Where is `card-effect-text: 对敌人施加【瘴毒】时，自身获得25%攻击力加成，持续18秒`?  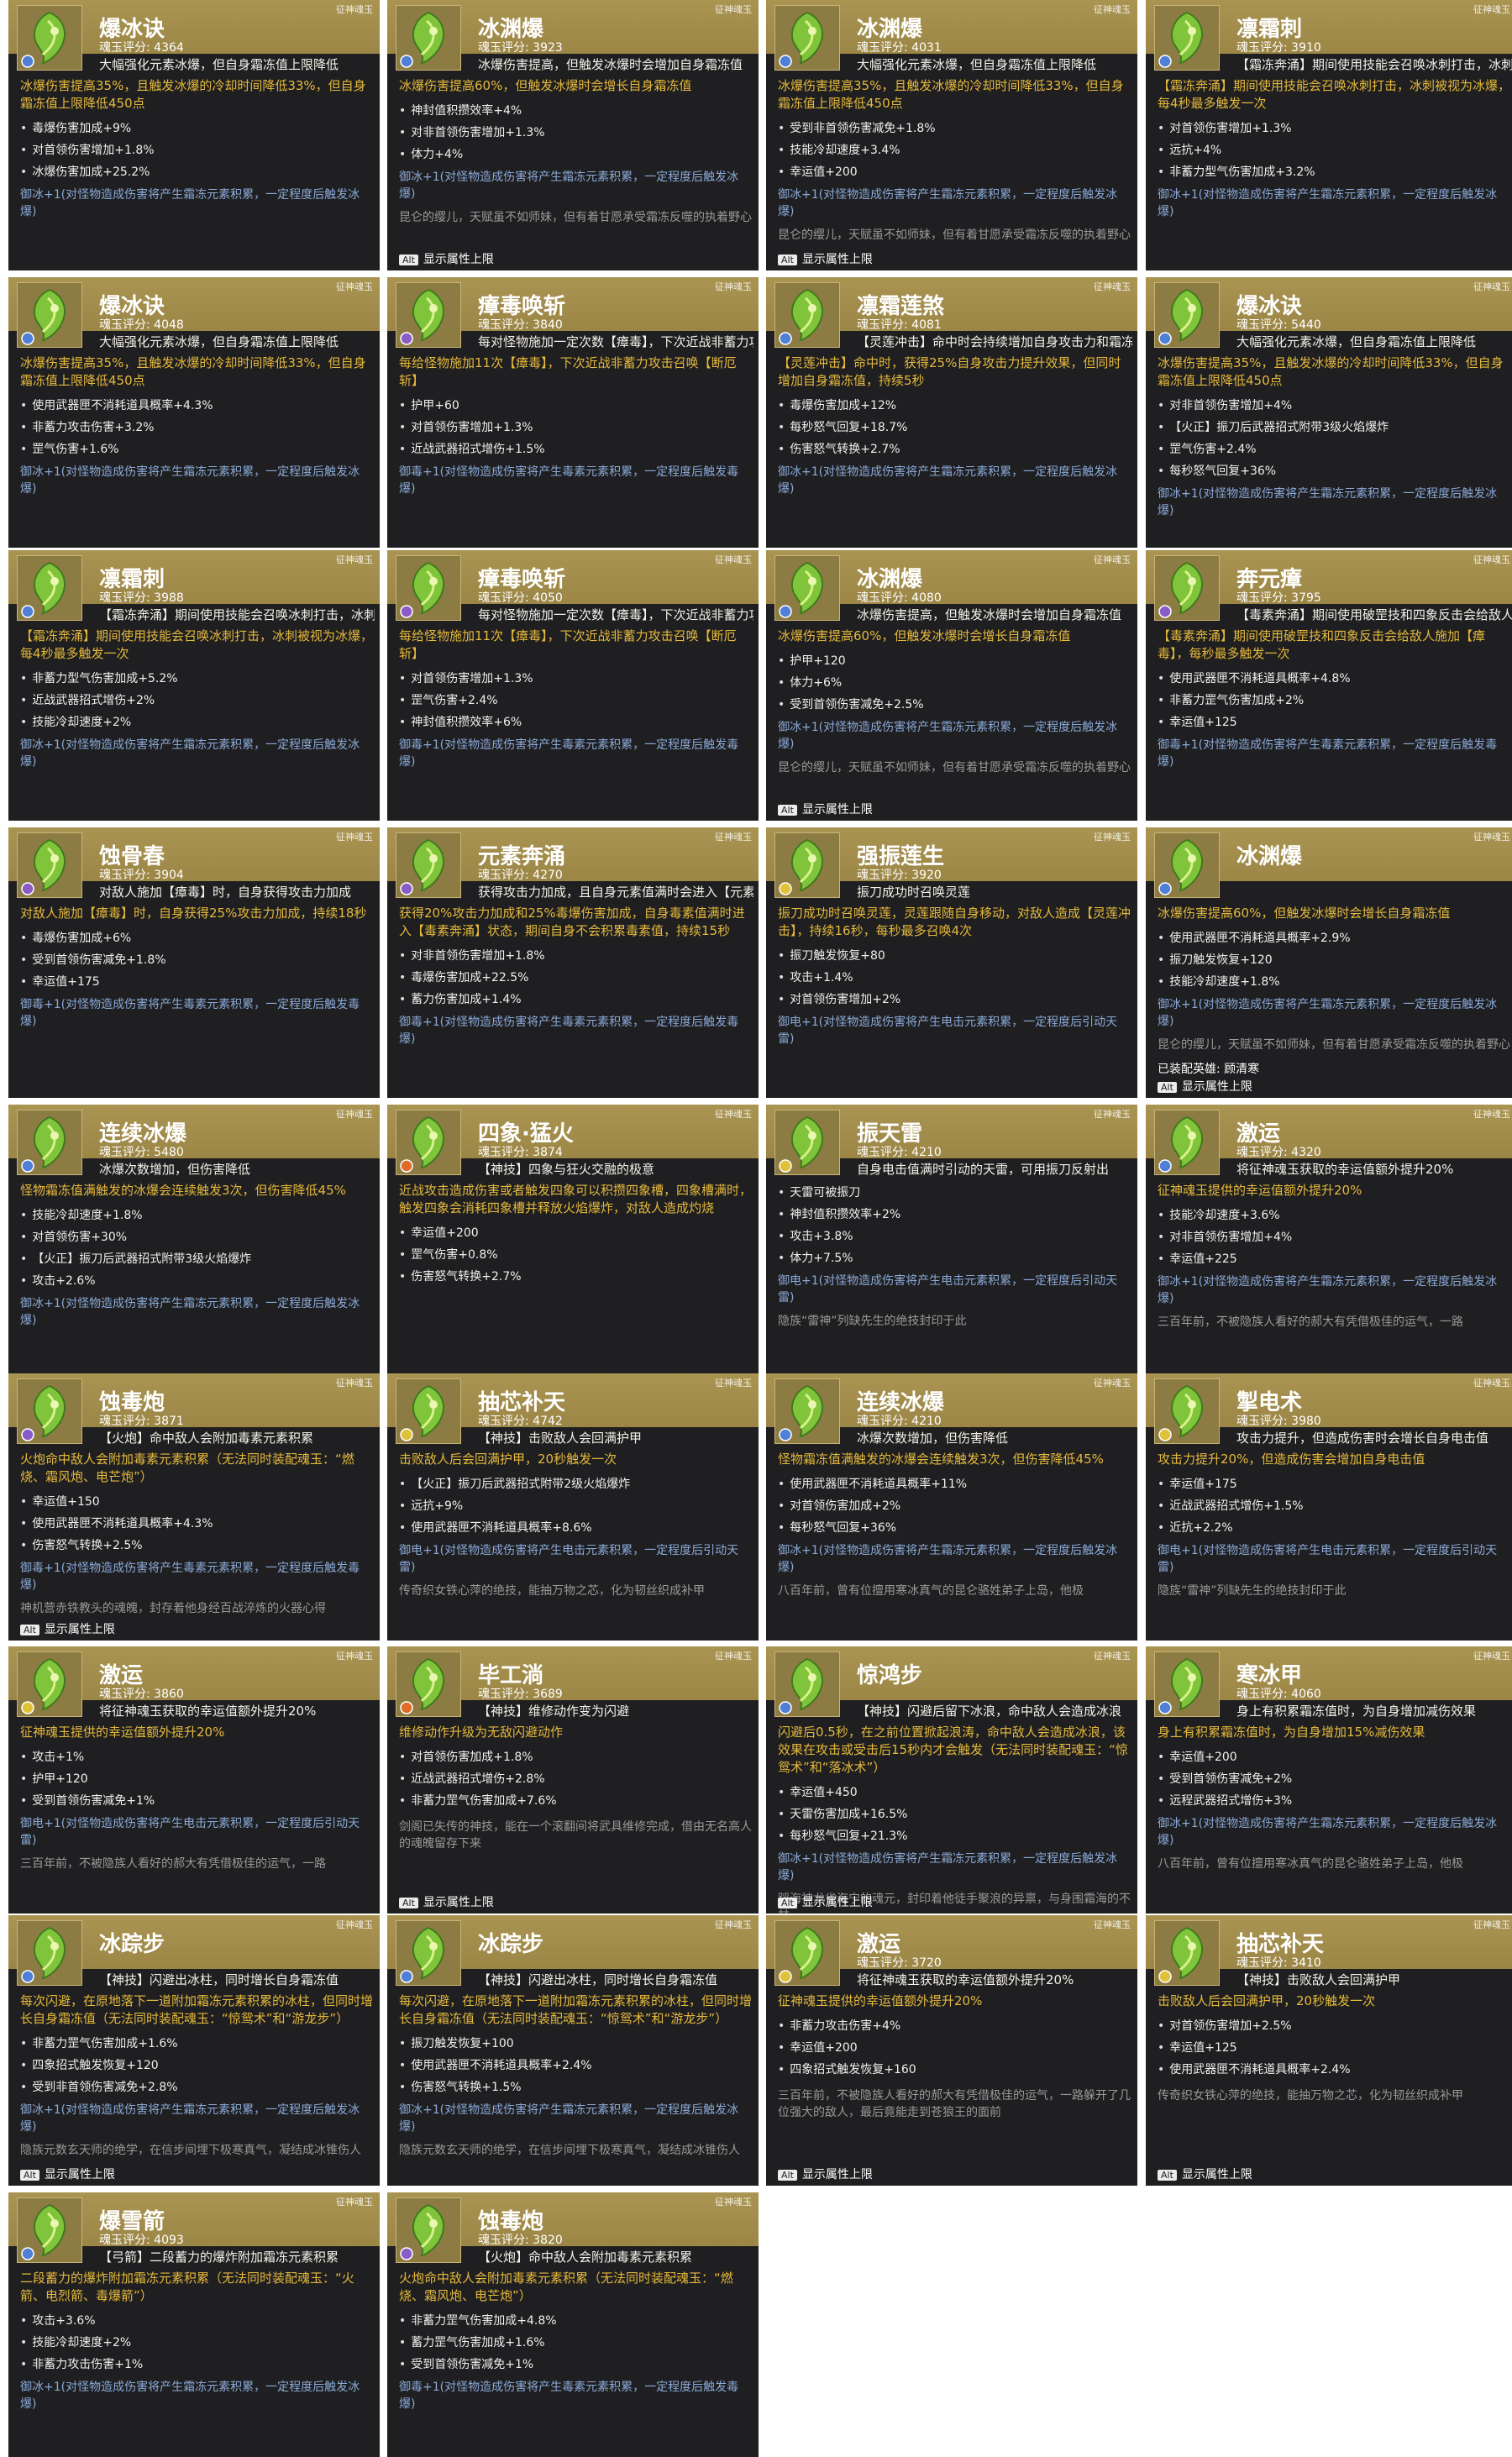
card-effect-text: 对敌人施加【瘴毒】时，自身获得25%攻击力加成，持续18秒 is located at coordinates (193, 913).